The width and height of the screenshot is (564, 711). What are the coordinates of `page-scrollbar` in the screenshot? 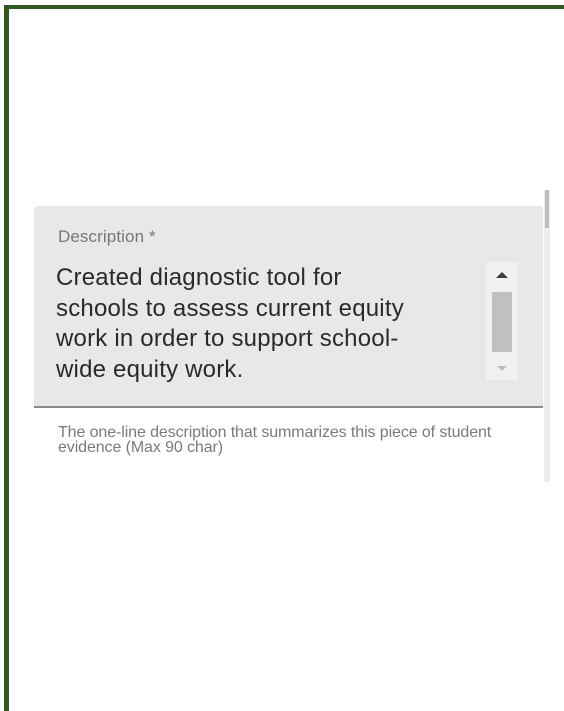 It's located at (547, 336).